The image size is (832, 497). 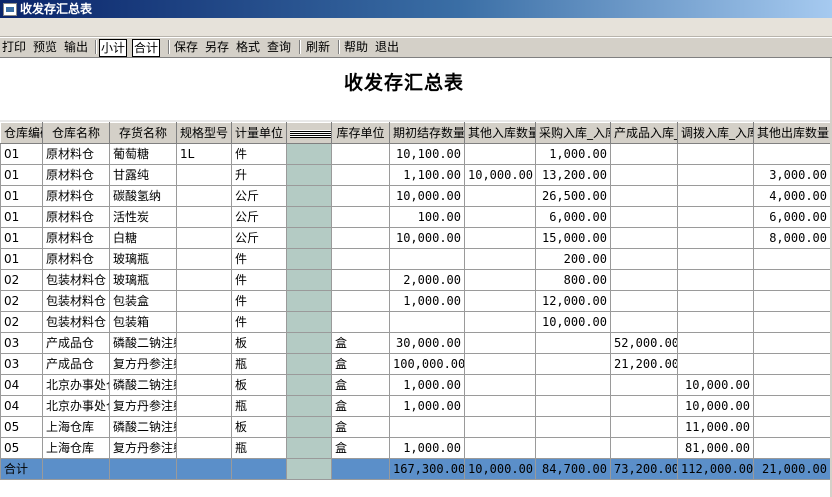 I want to click on table-row: 02 包装材料仓 包装箱 件 10,000.00, so click(x=415, y=322).